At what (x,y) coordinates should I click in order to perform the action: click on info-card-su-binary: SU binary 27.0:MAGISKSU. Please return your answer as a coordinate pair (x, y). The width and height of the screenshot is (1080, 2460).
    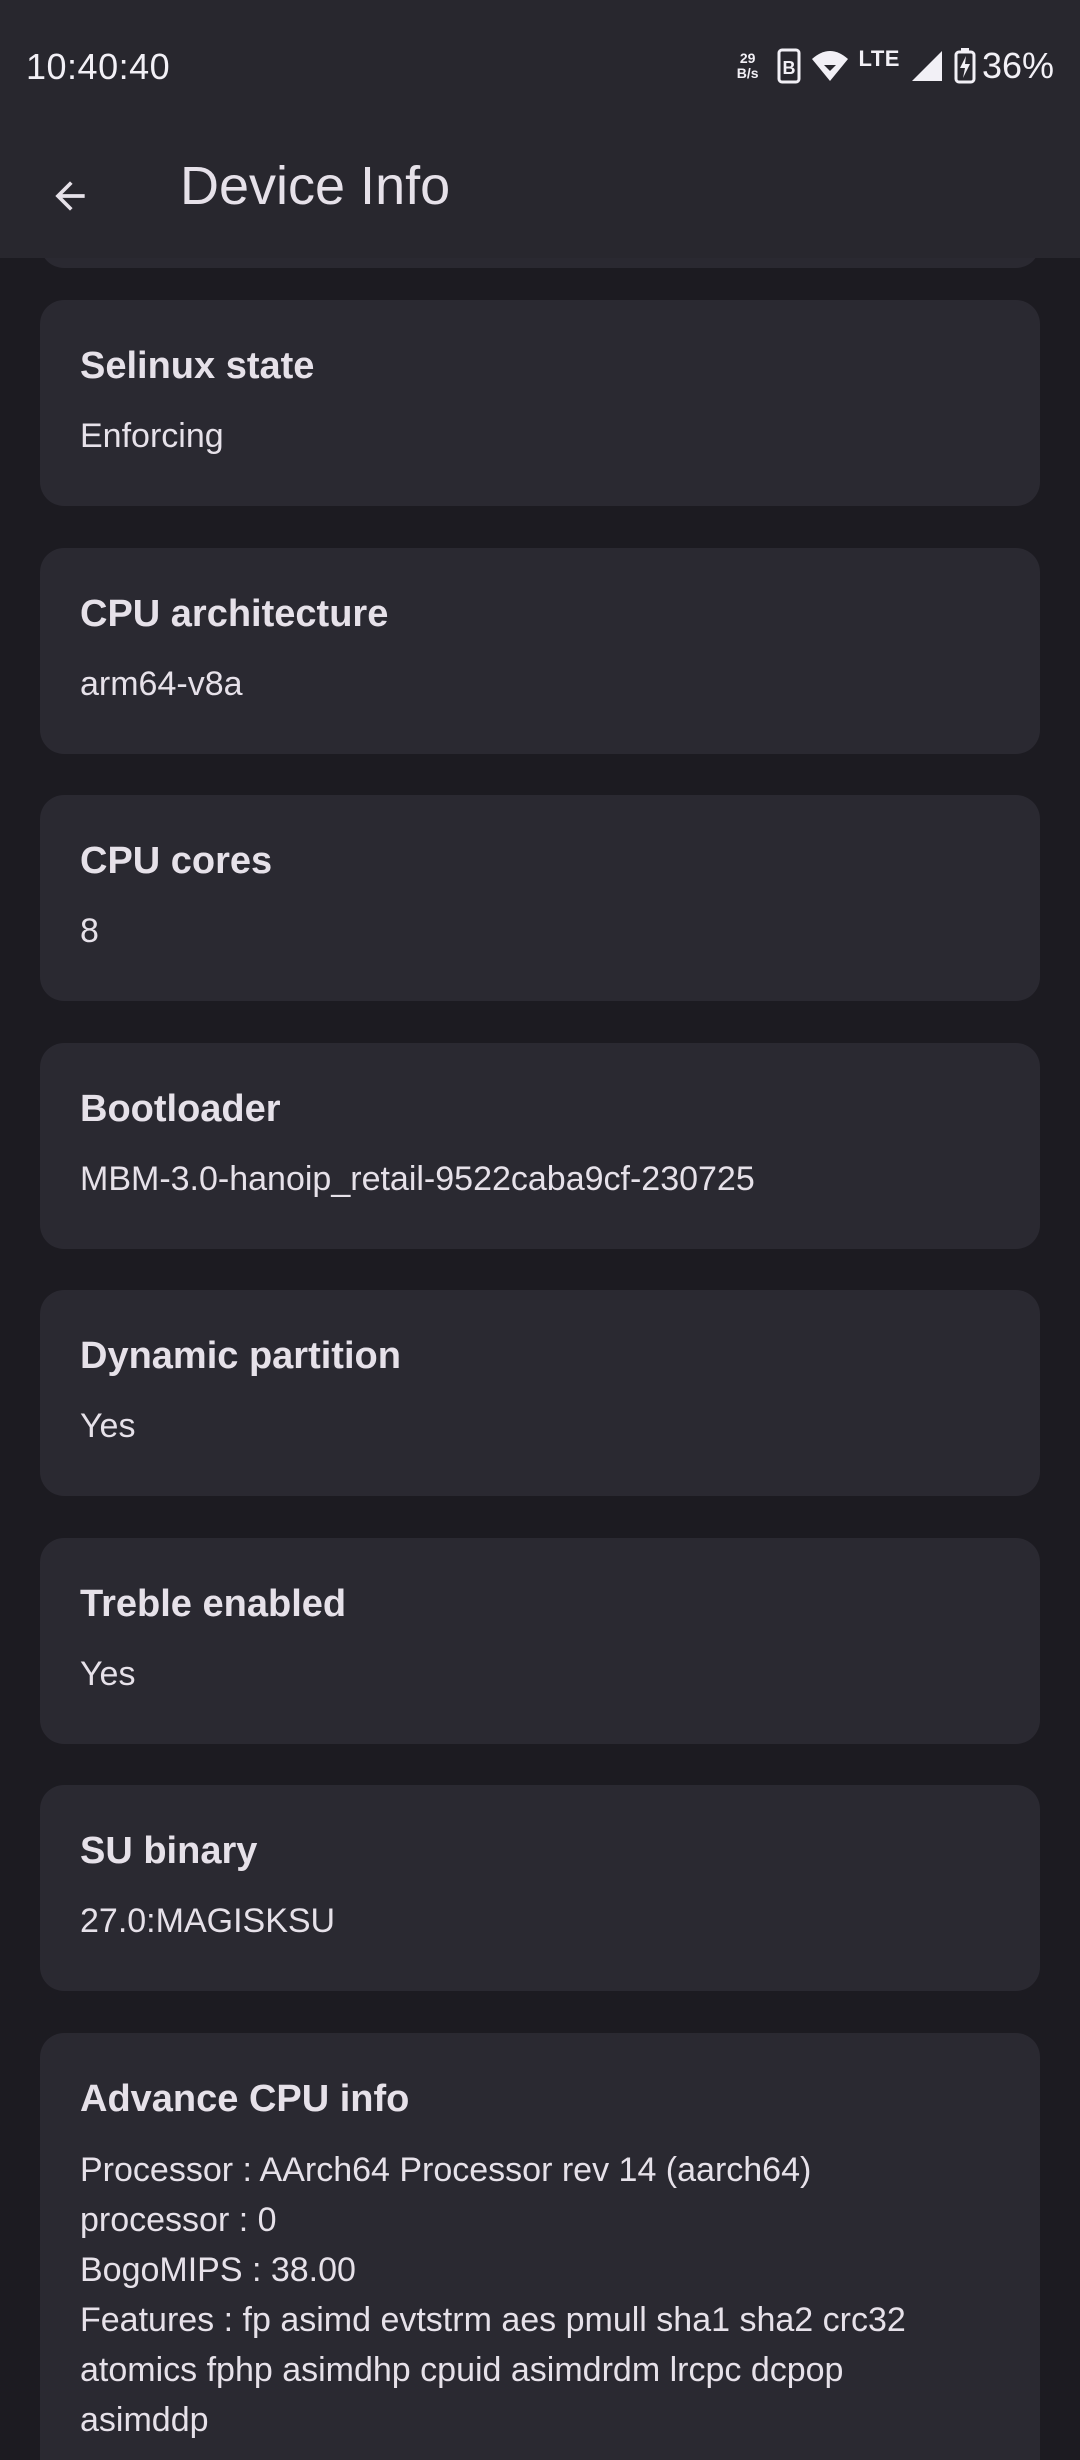
    Looking at the image, I should click on (540, 1888).